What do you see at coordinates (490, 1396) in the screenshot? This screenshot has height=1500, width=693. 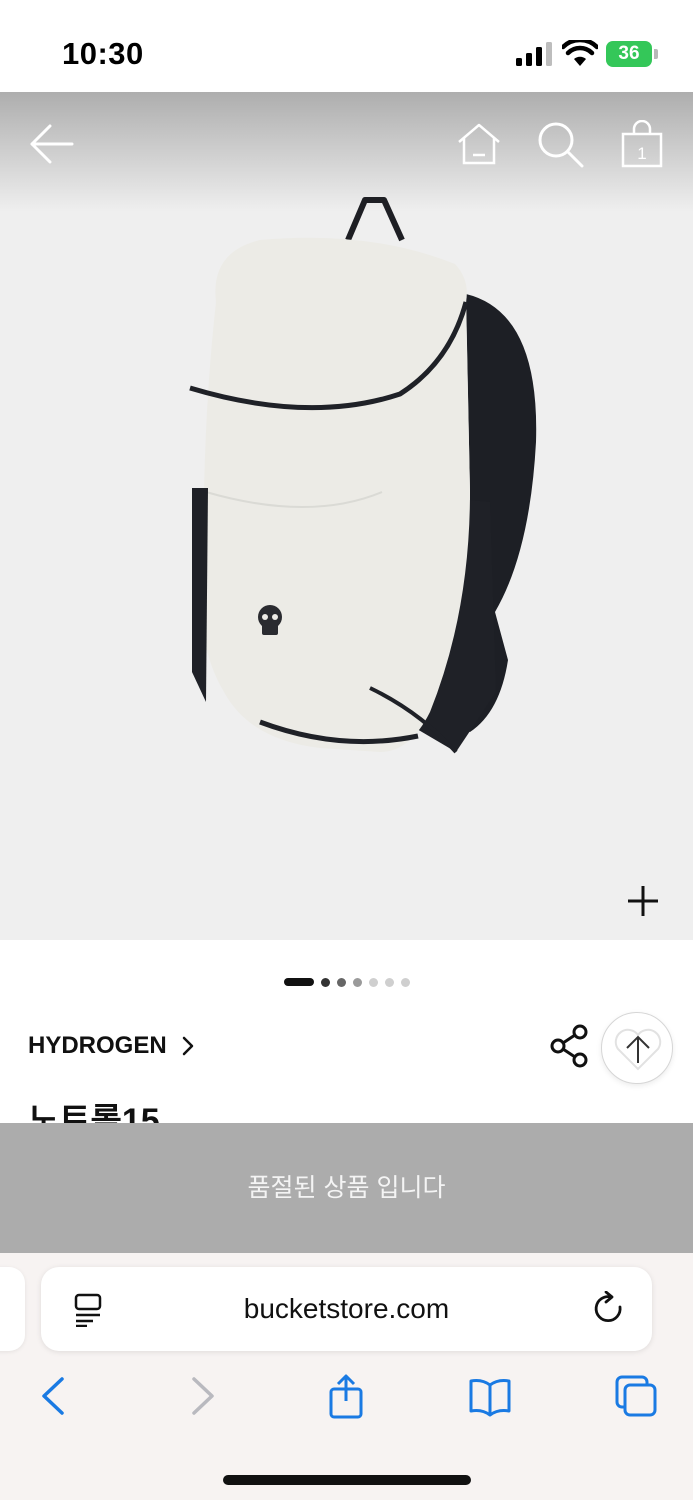 I see `bookmarks-icon` at bounding box center [490, 1396].